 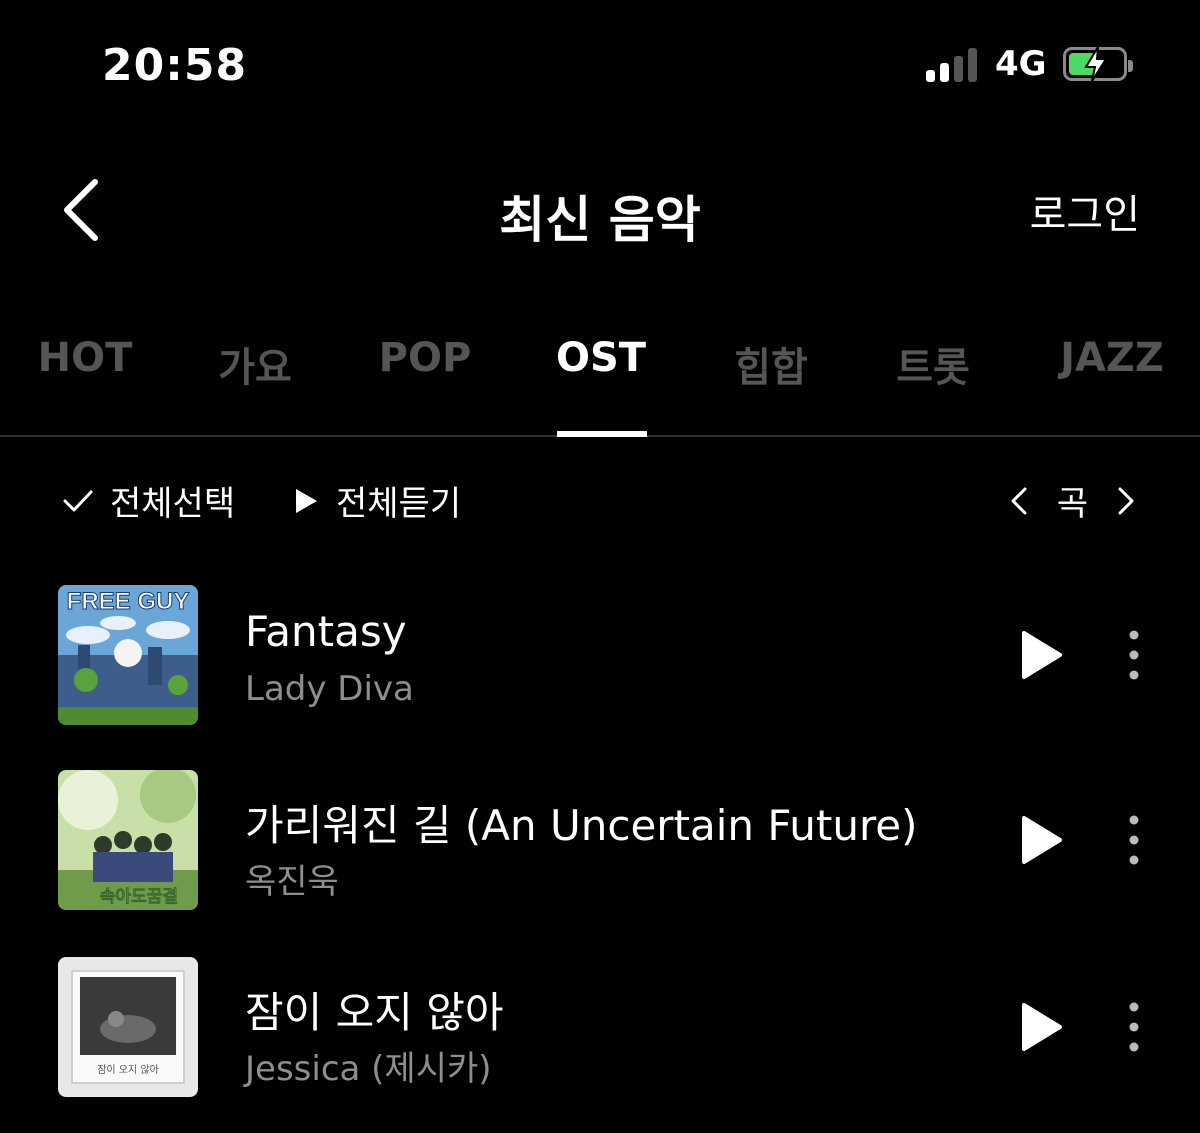 I want to click on tab-pop: POP, so click(x=425, y=358).